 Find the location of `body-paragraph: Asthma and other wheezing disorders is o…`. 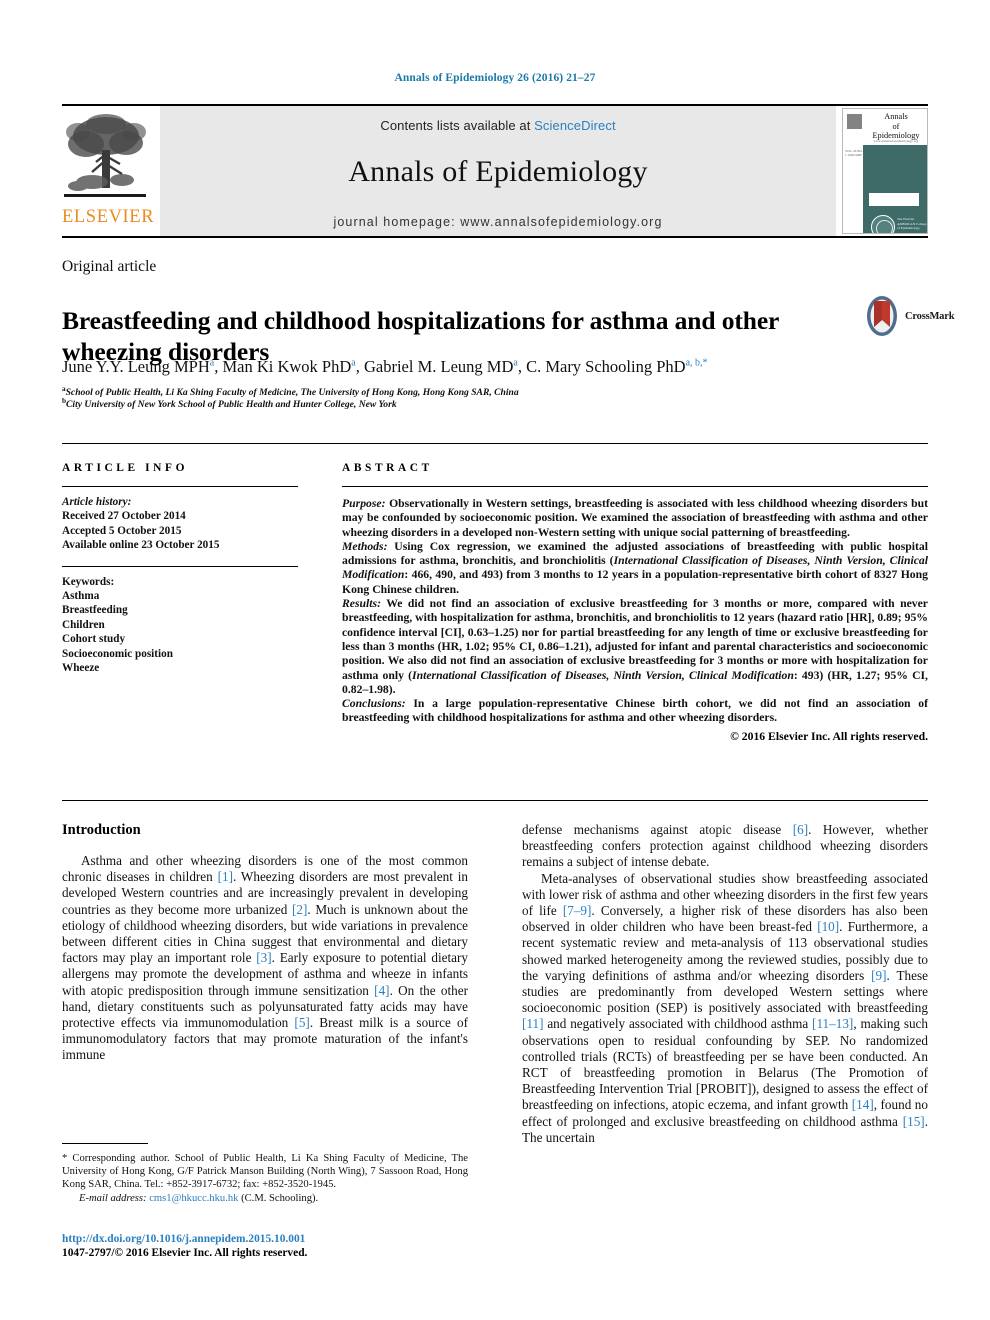

body-paragraph: Asthma and other wheezing disorders is o… is located at coordinates (265, 958).